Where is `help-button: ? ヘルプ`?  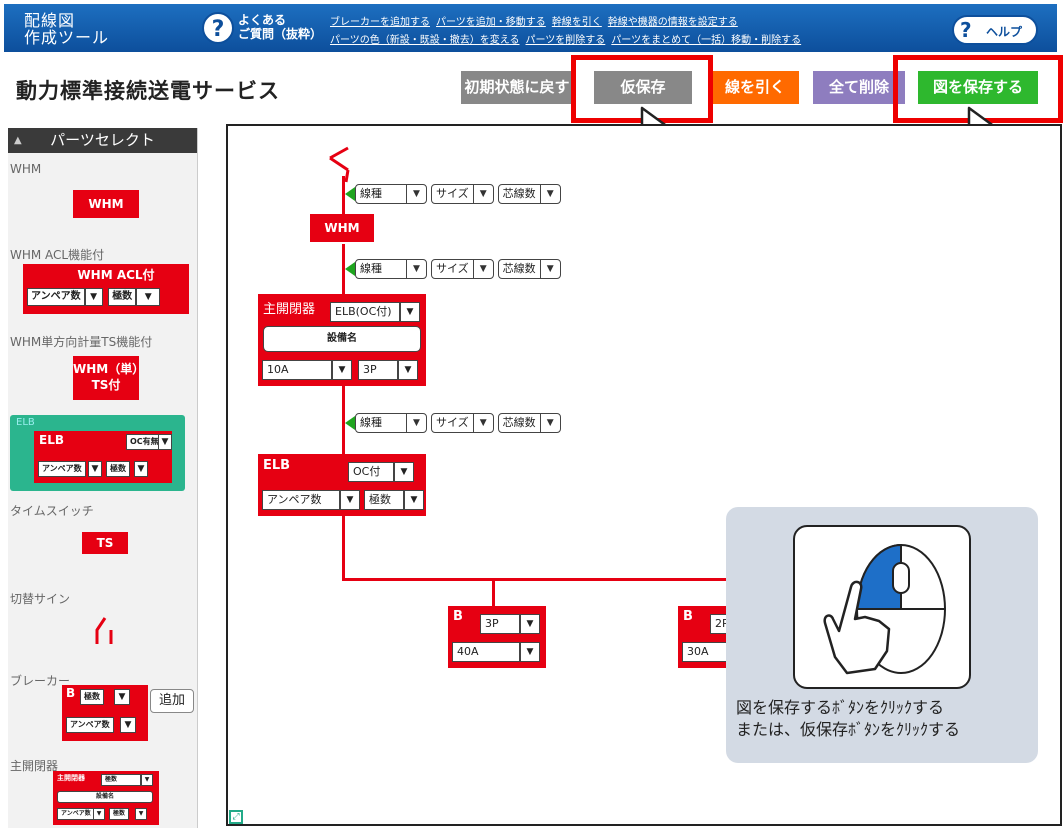
help-button: ? ヘルプ is located at coordinates (995, 30).